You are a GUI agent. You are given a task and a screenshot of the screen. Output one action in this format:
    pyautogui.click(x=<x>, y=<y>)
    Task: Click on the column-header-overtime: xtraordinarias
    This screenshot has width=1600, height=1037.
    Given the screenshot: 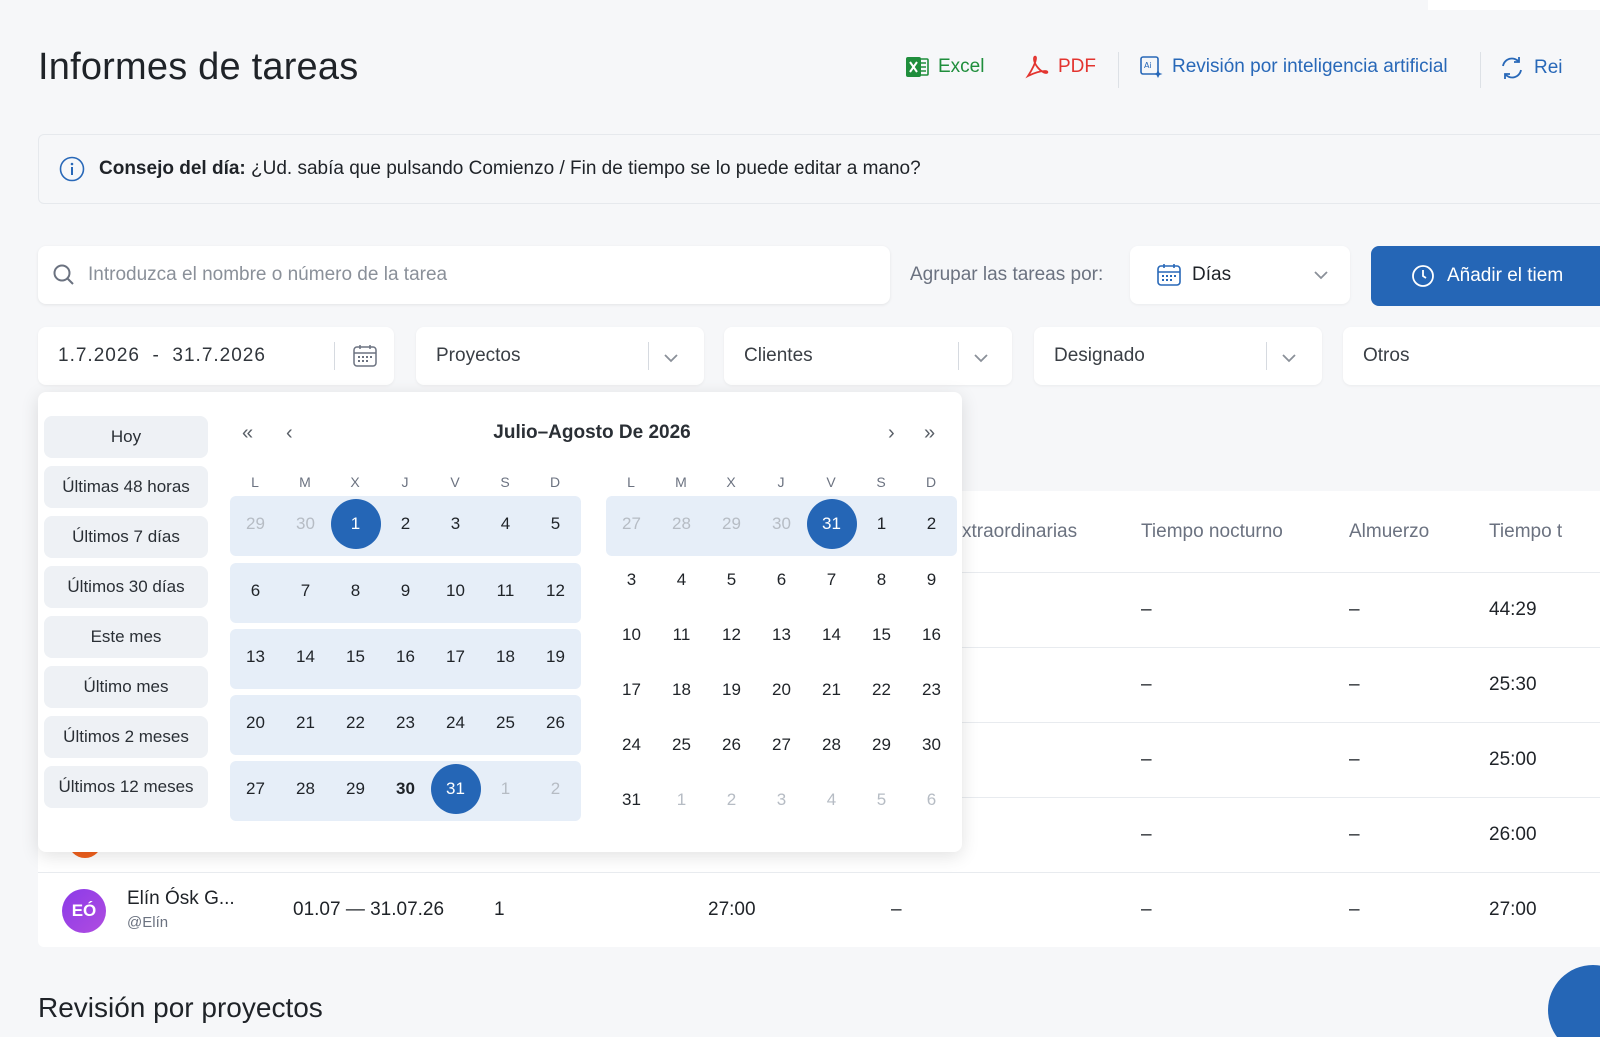 What is the action you would take?
    pyautogui.click(x=1019, y=532)
    